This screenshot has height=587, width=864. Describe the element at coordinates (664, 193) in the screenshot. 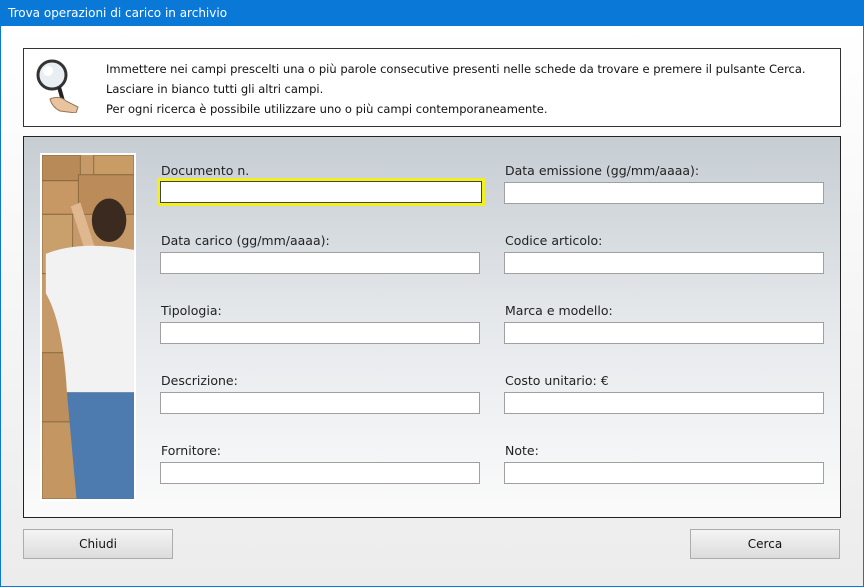

I see `data-emissione-input` at that location.